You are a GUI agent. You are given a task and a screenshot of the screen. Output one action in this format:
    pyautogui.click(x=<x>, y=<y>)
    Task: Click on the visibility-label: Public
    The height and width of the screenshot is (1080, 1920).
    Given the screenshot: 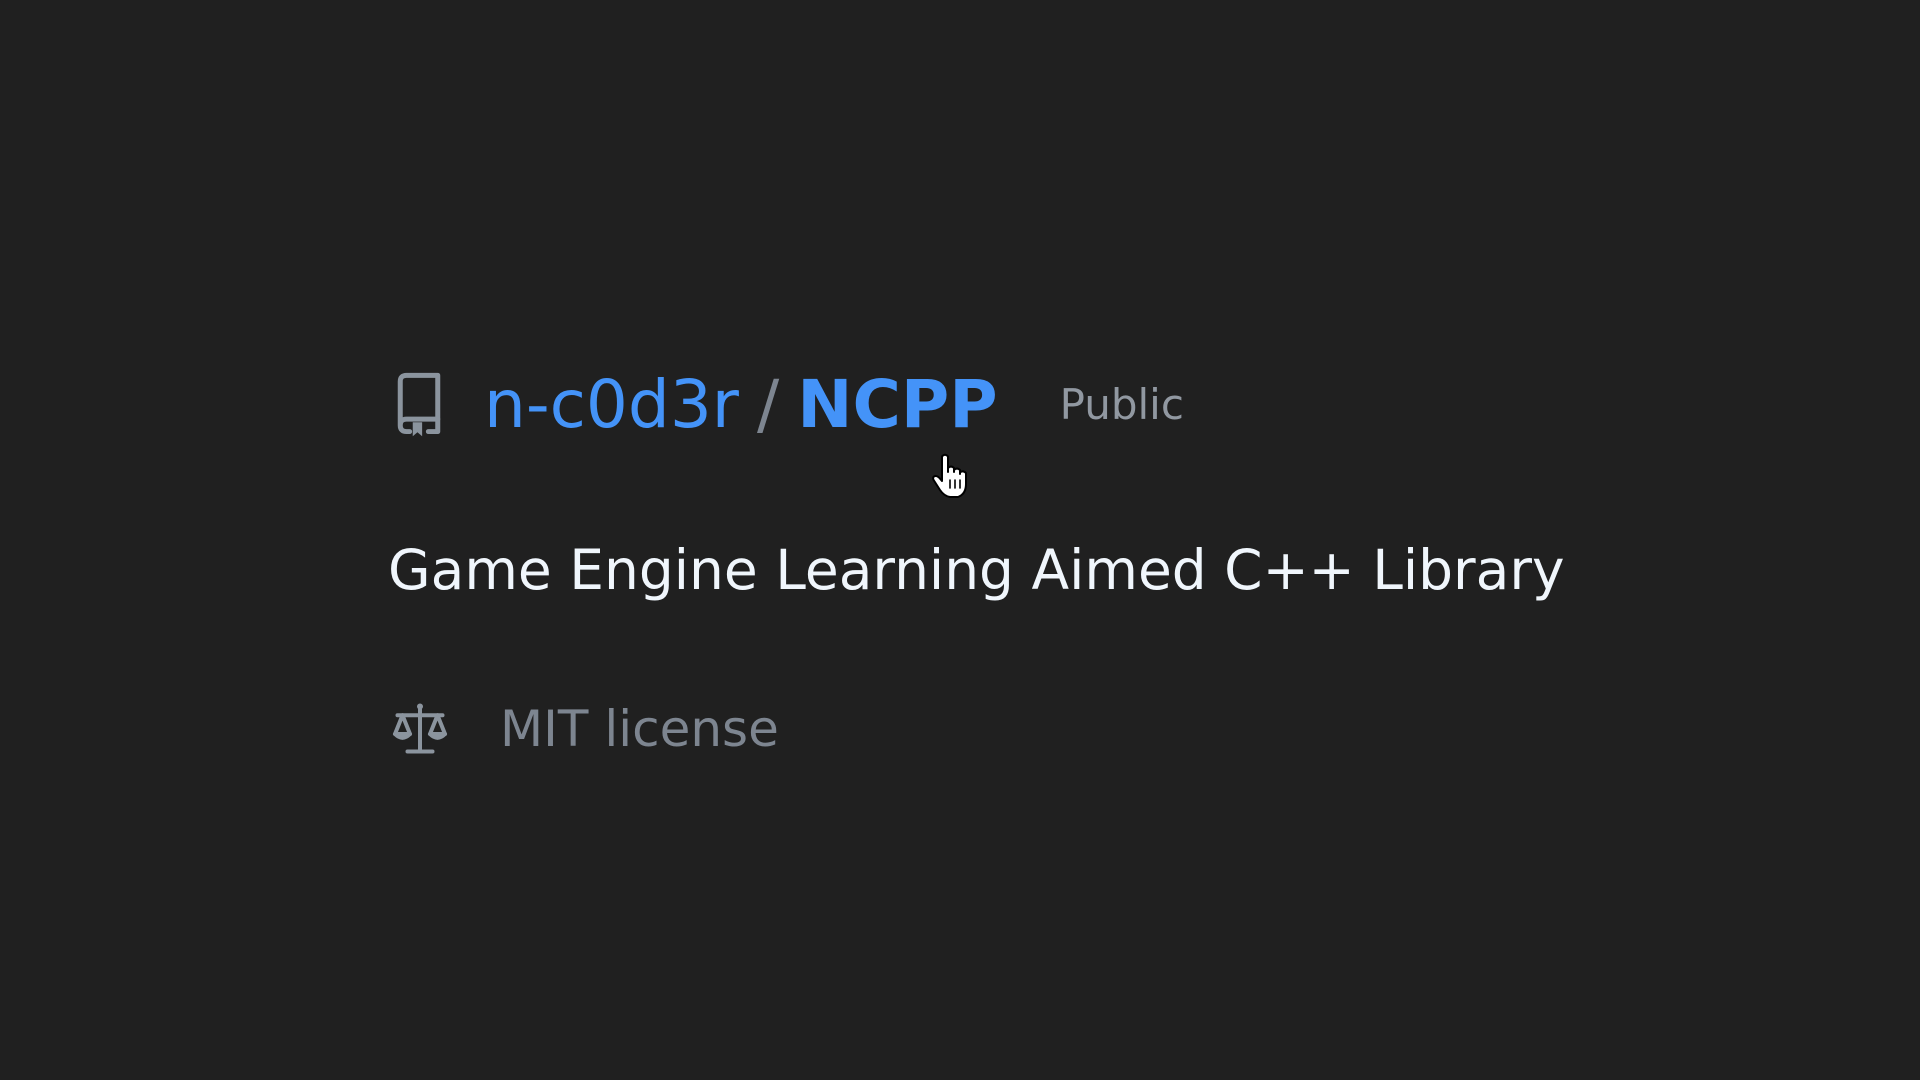 What is the action you would take?
    pyautogui.click(x=1121, y=404)
    